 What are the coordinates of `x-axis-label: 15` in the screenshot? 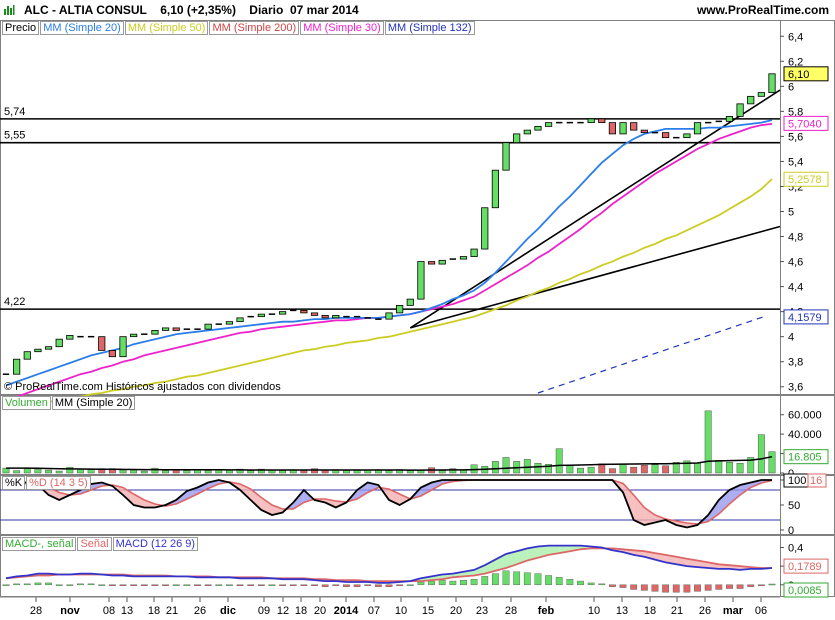 It's located at (428, 611).